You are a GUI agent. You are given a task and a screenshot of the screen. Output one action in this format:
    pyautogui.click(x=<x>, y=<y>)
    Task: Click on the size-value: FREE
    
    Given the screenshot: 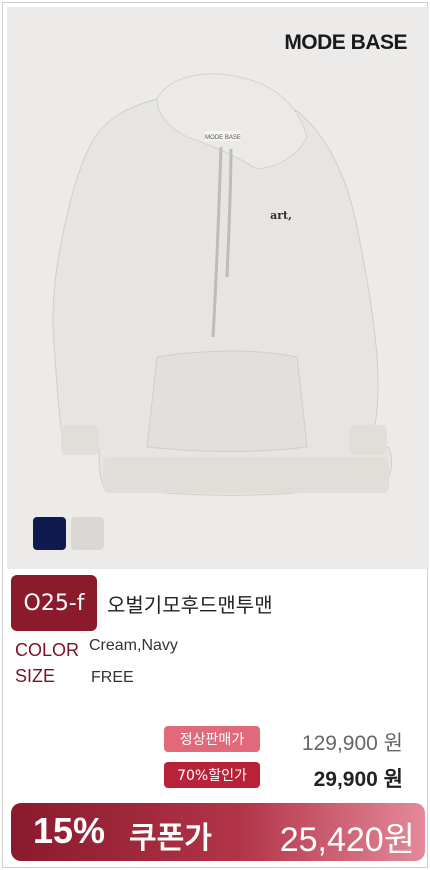 What is the action you would take?
    pyautogui.click(x=112, y=677)
    